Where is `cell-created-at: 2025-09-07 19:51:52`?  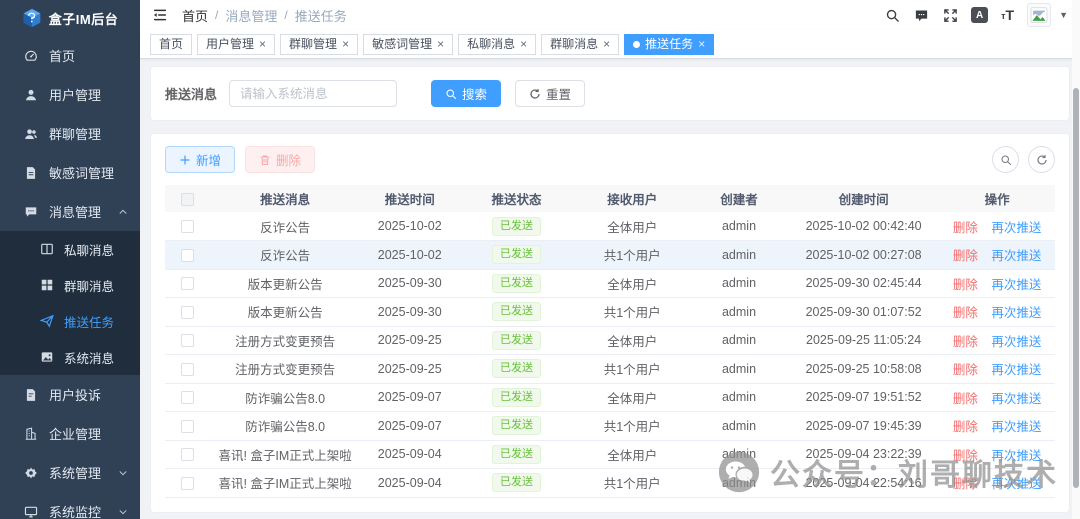
cell-created-at: 2025-09-07 19:51:52 is located at coordinates (863, 397).